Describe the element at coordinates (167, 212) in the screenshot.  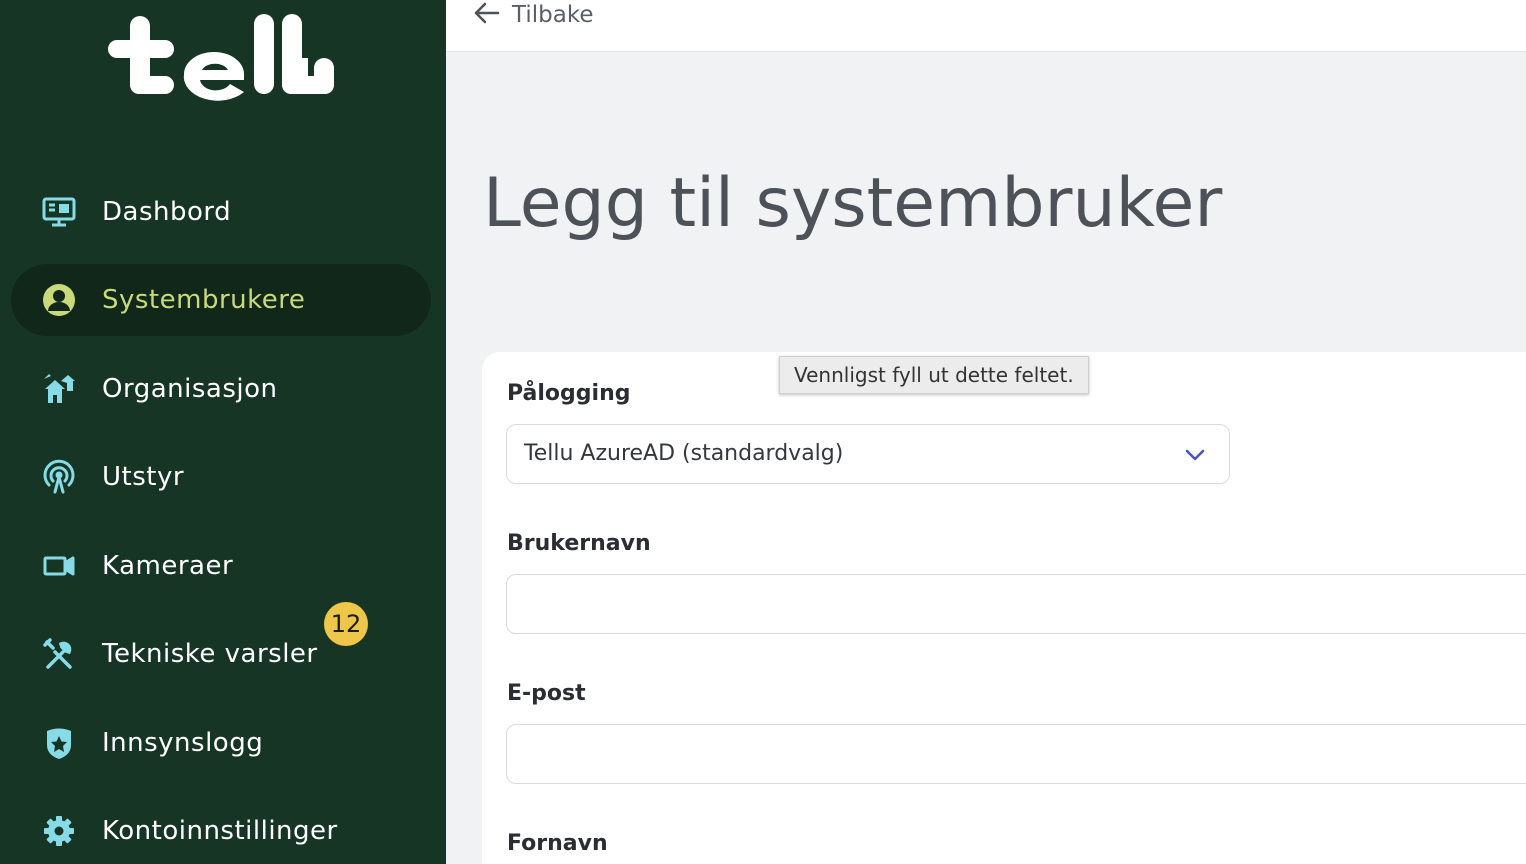
I see `sidebar-item-label: Dashbord` at that location.